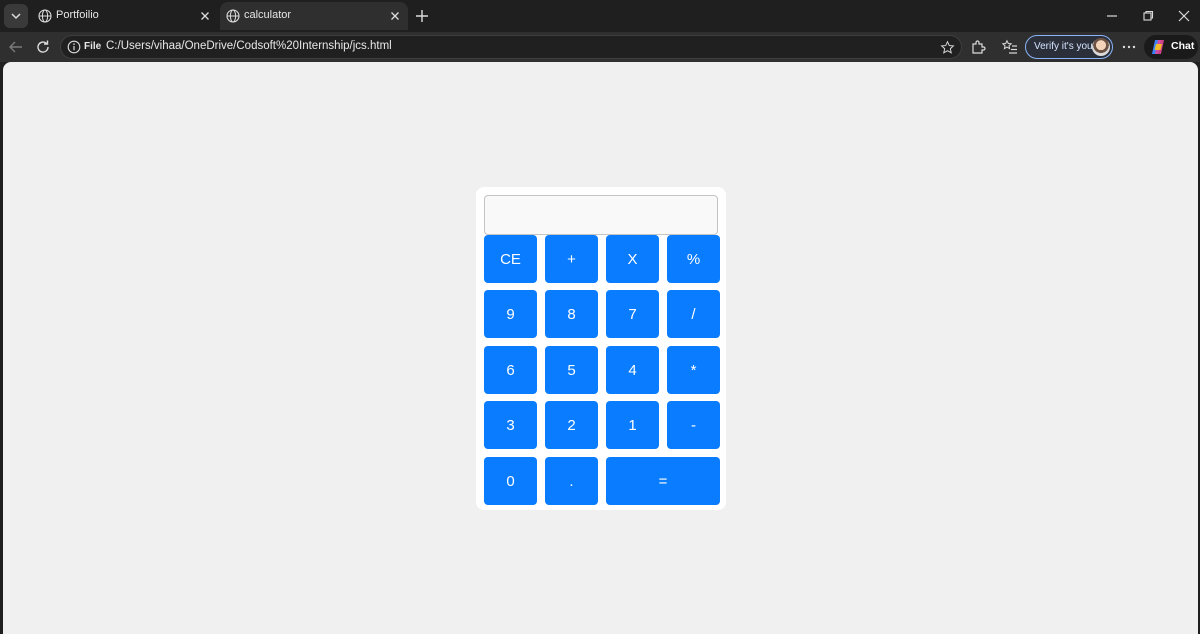 Image resolution: width=1200 pixels, height=634 pixels. I want to click on tab-calculator: calculator, so click(314, 16).